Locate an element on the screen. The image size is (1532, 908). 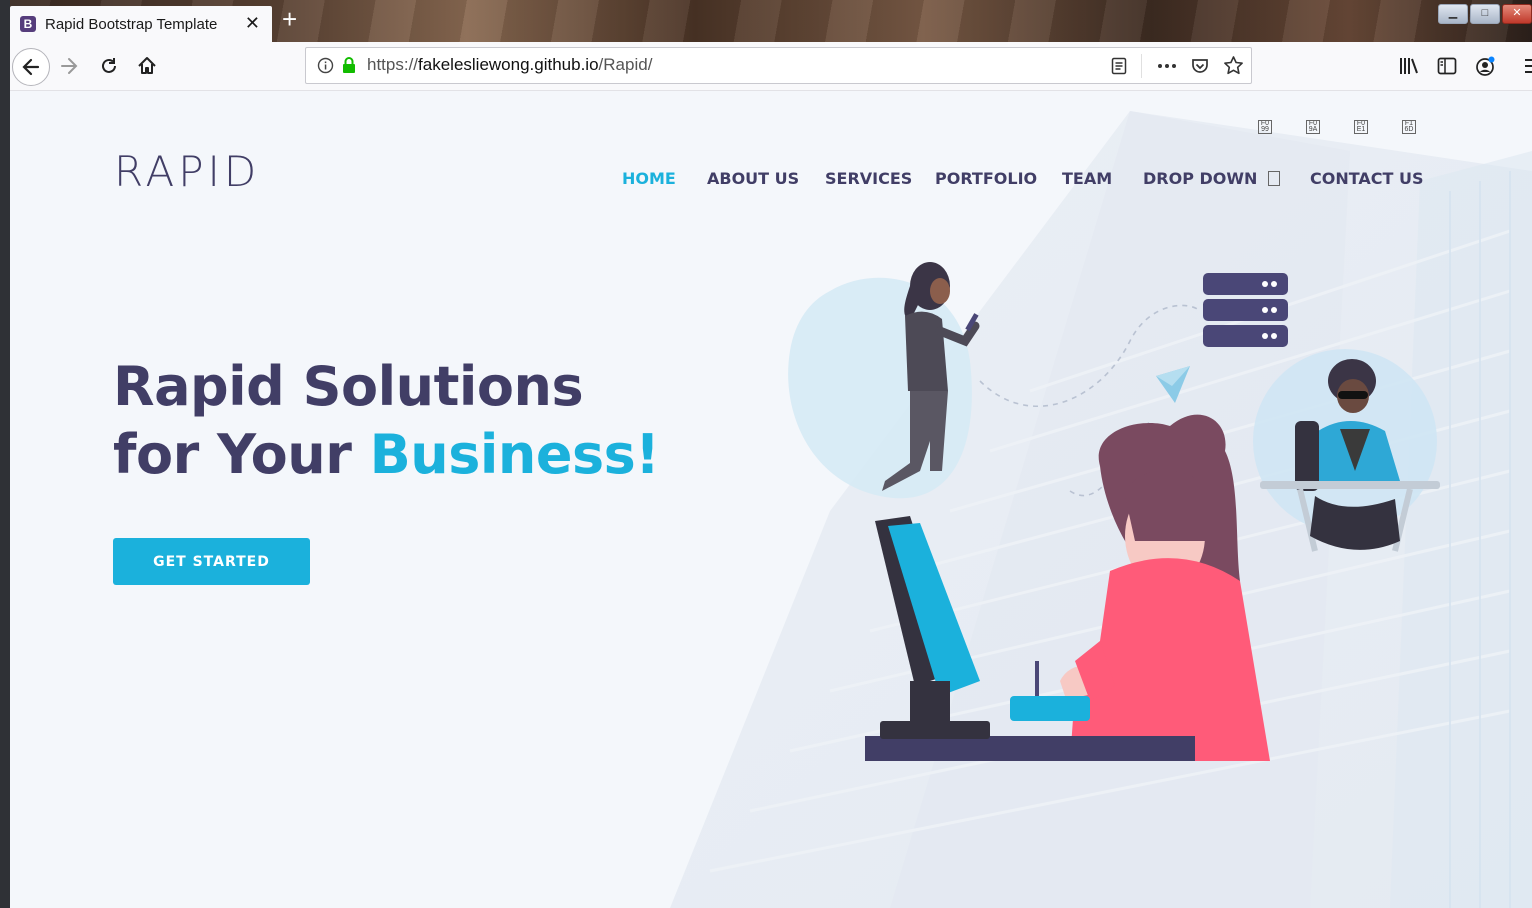
url-text: https://fakelesliewong.github.io/Rapid/ is located at coordinates (509, 65).